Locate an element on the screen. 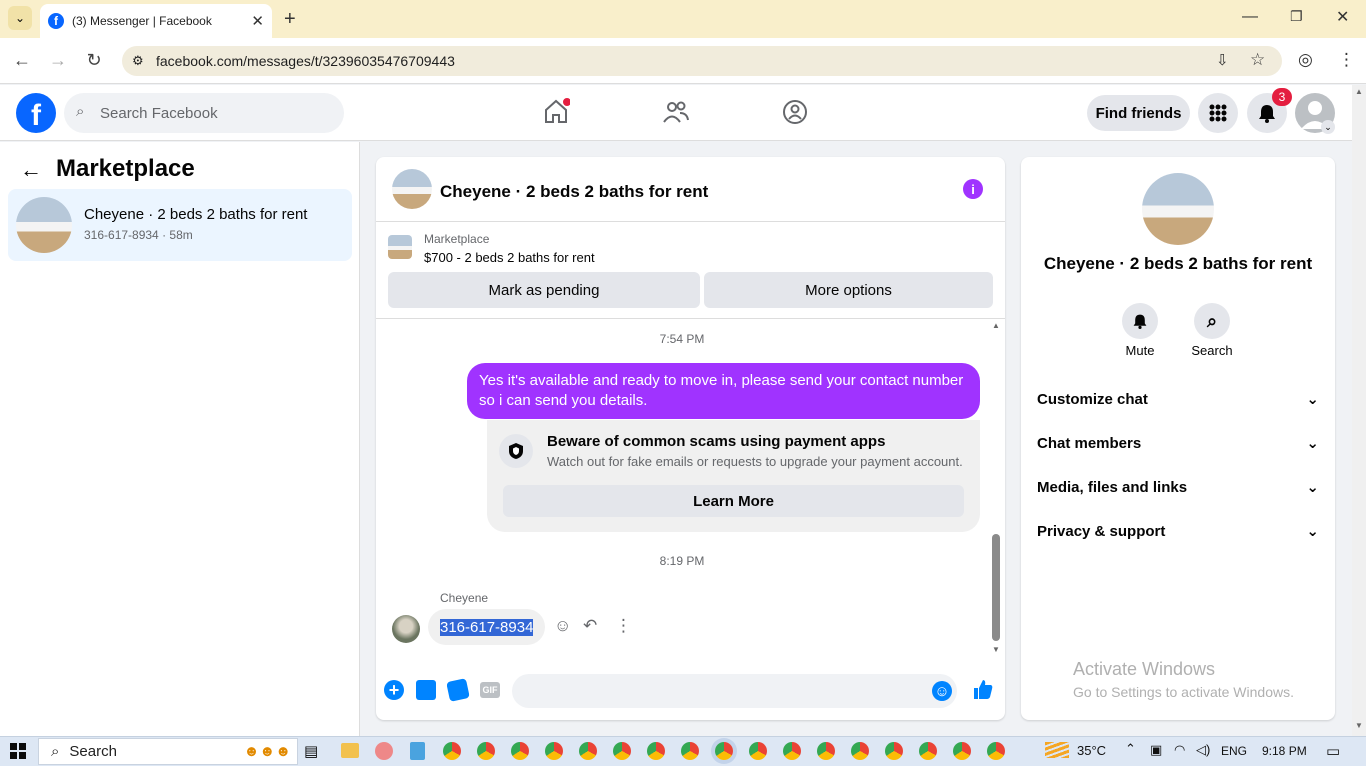 The height and width of the screenshot is (766, 1366). listing-icon is located at coordinates (400, 247).